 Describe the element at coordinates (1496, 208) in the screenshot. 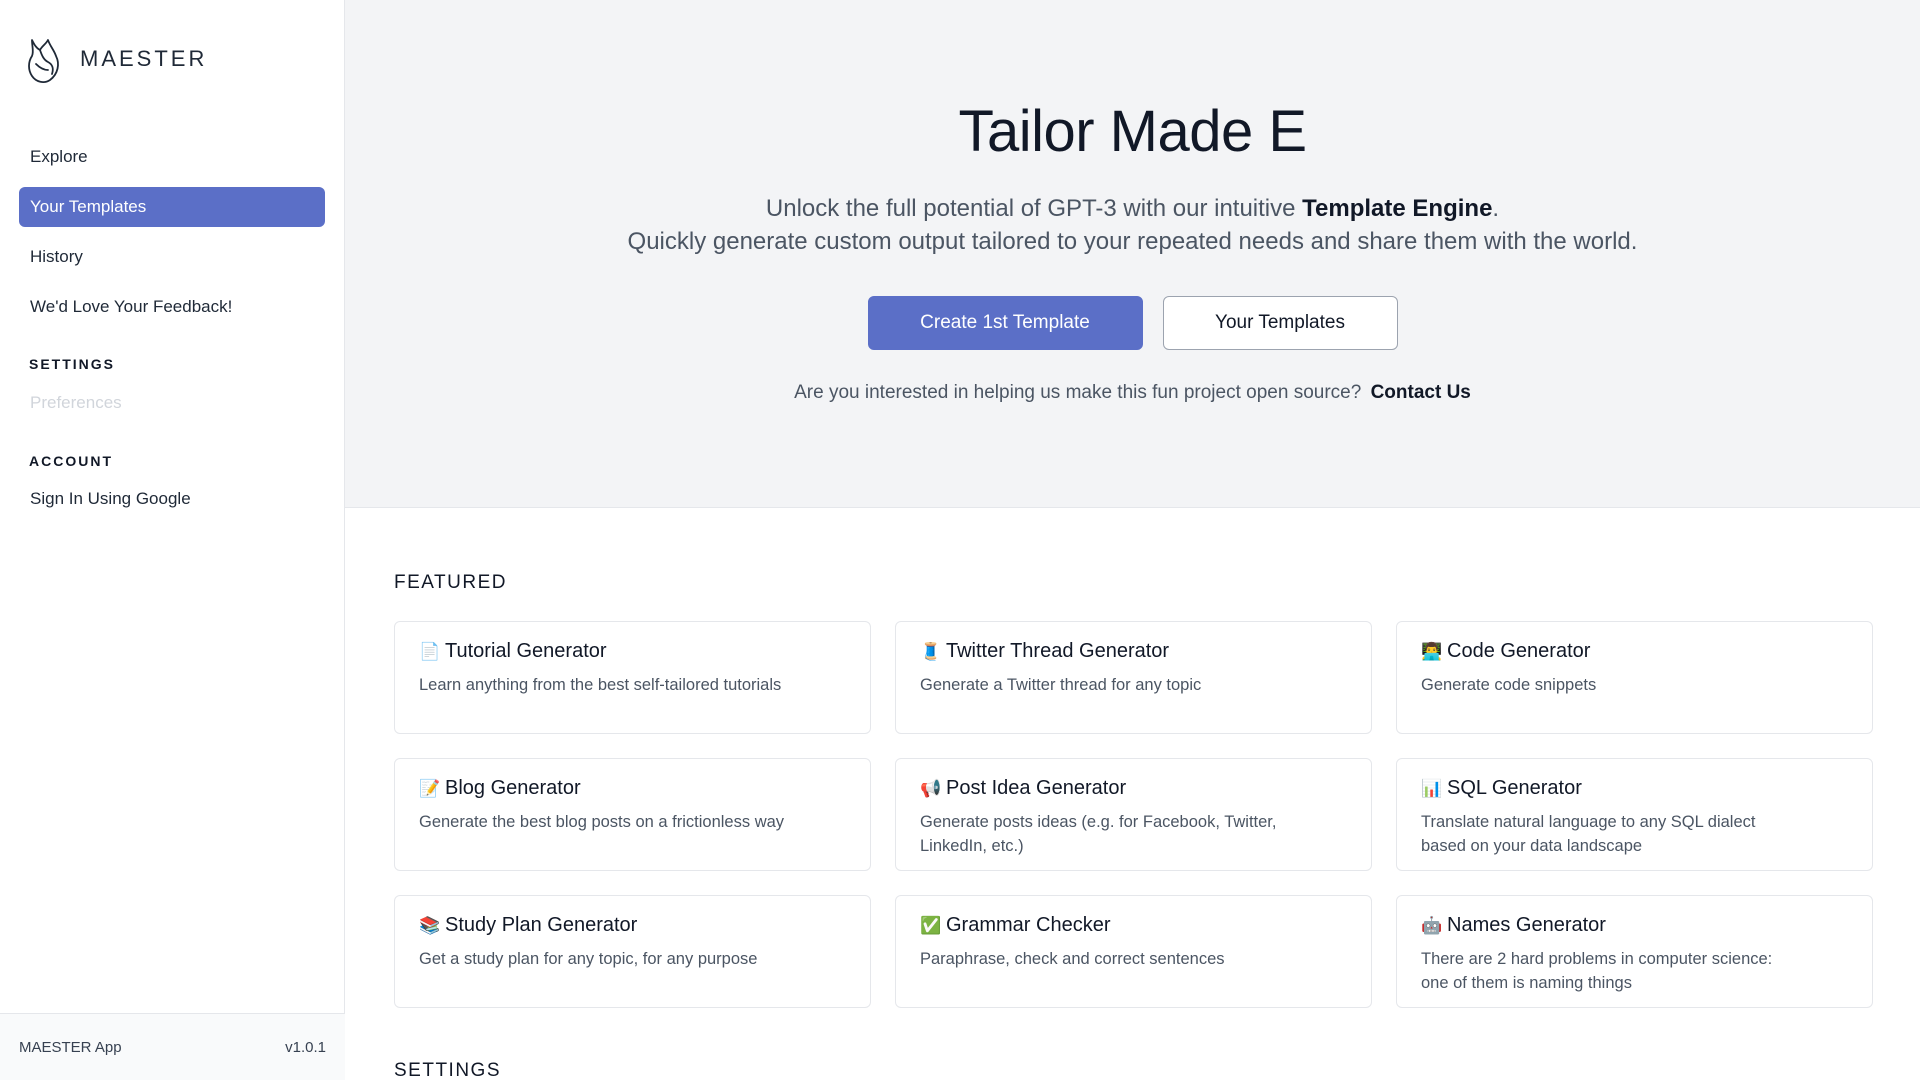

I see `hero-subtitle-suffix: .` at that location.